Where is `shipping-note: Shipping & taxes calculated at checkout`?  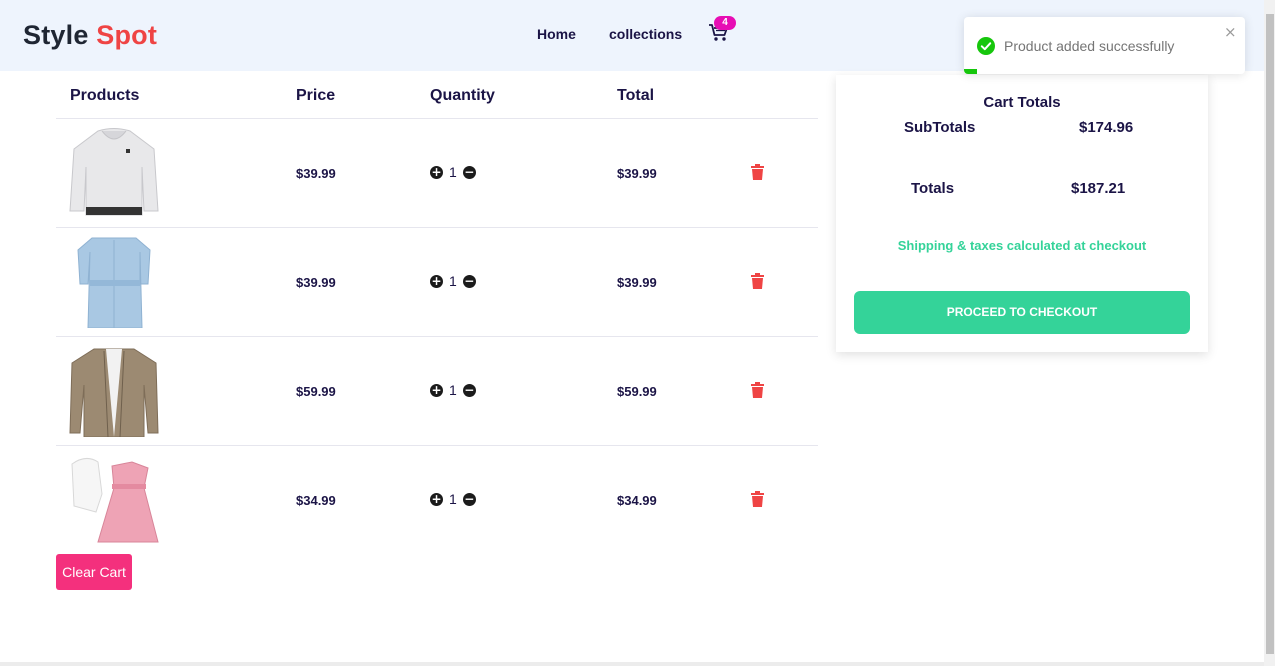
shipping-note: Shipping & taxes calculated at checkout is located at coordinates (1022, 245).